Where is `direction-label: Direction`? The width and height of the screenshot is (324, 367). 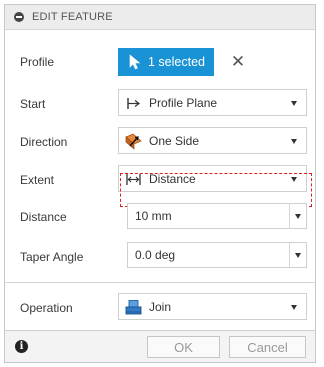 direction-label: Direction is located at coordinates (44, 142).